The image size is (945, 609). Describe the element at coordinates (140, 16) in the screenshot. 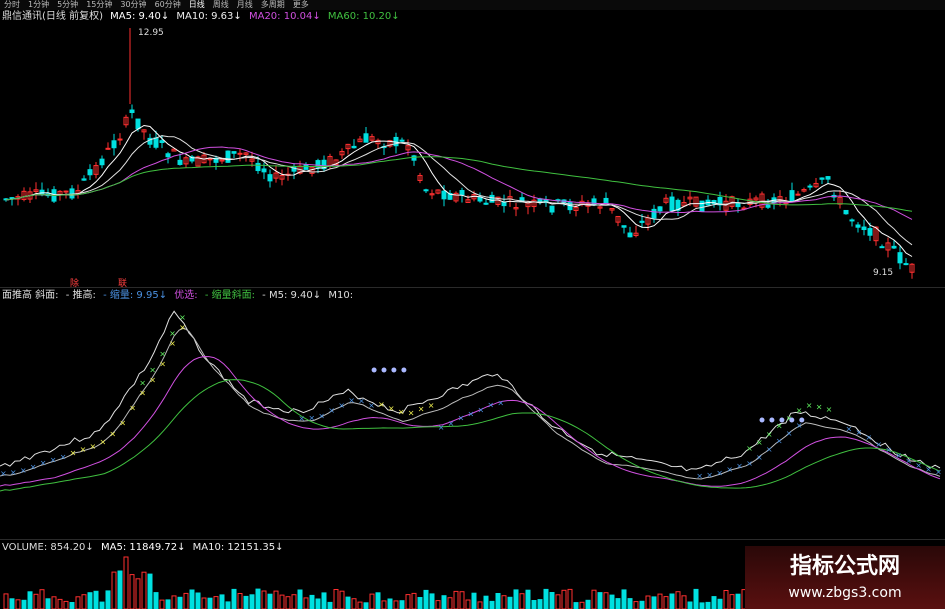

I see `ma5-value: MA5: 9.40↓` at that location.